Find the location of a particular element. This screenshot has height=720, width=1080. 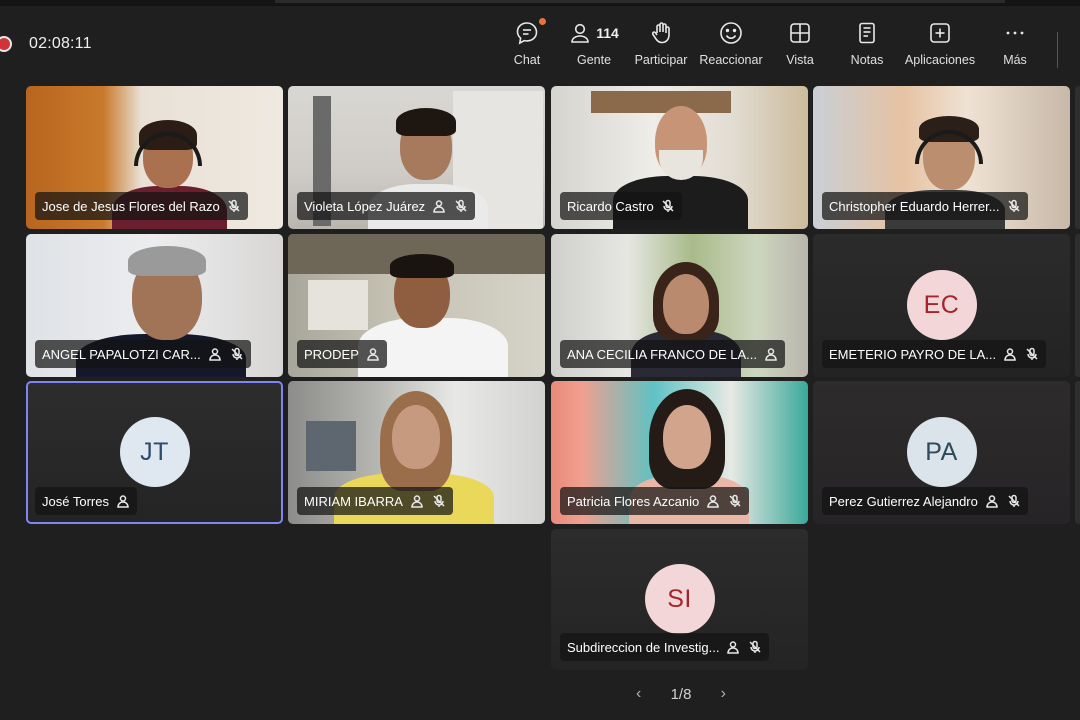

participant-tile-ricardo-castro: Ricardo Castro is located at coordinates (679, 157).